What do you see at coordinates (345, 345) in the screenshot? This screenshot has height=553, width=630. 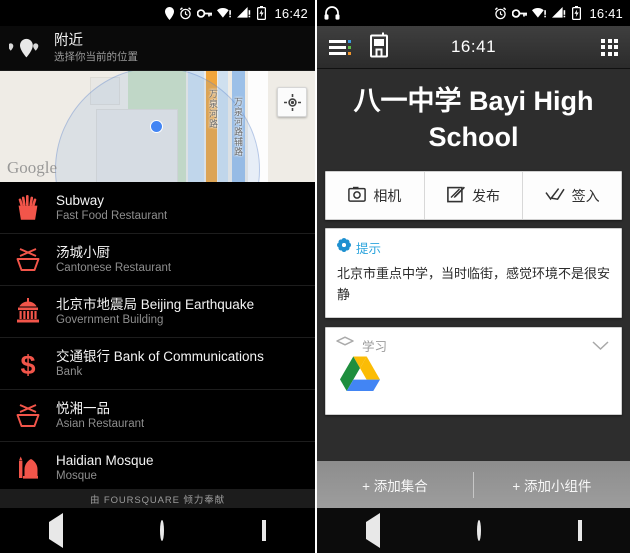 I see `graduation-cap-icon` at bounding box center [345, 345].